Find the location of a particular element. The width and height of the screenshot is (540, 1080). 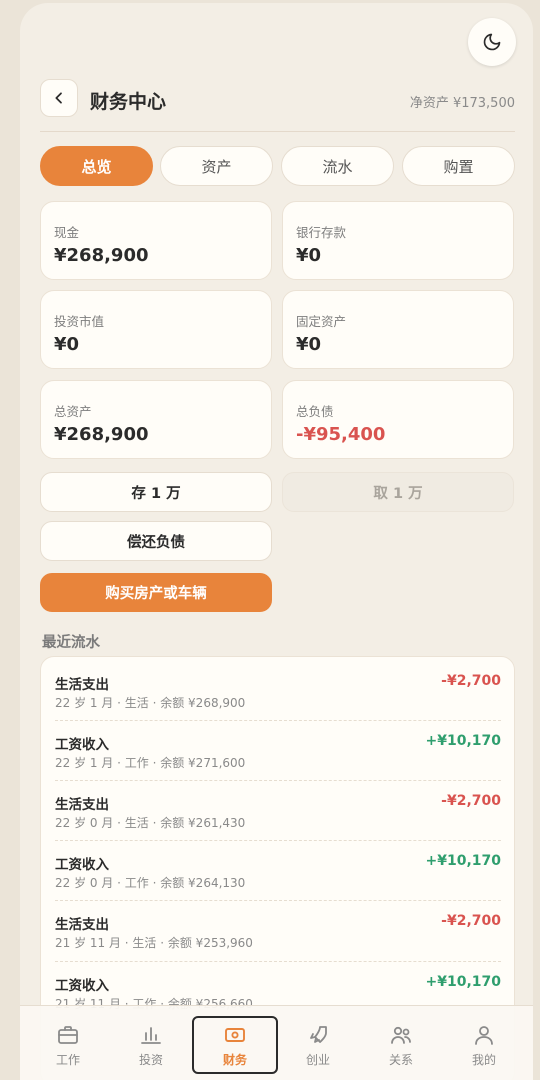

cash-card: 现金 ¥268,900 is located at coordinates (156, 240).